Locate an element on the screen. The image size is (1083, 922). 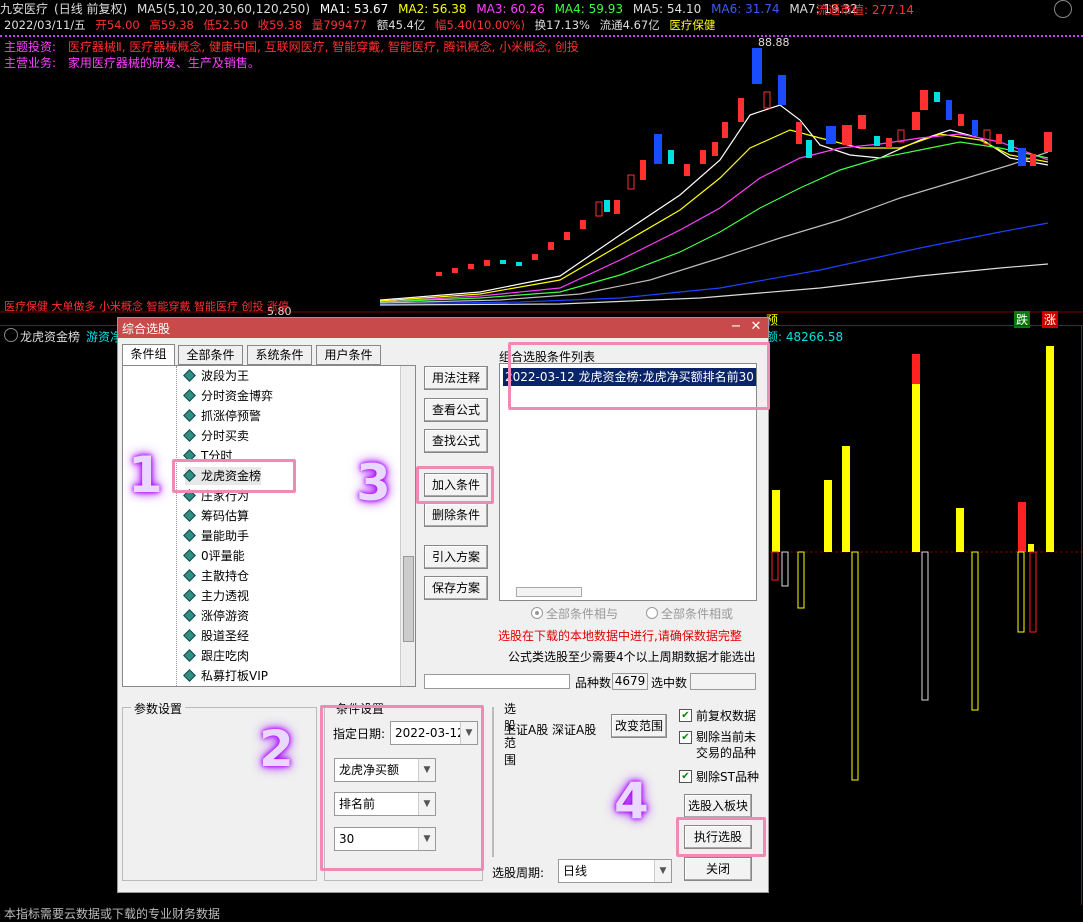
tree-item: 抓涨停预警 is located at coordinates (222, 416).